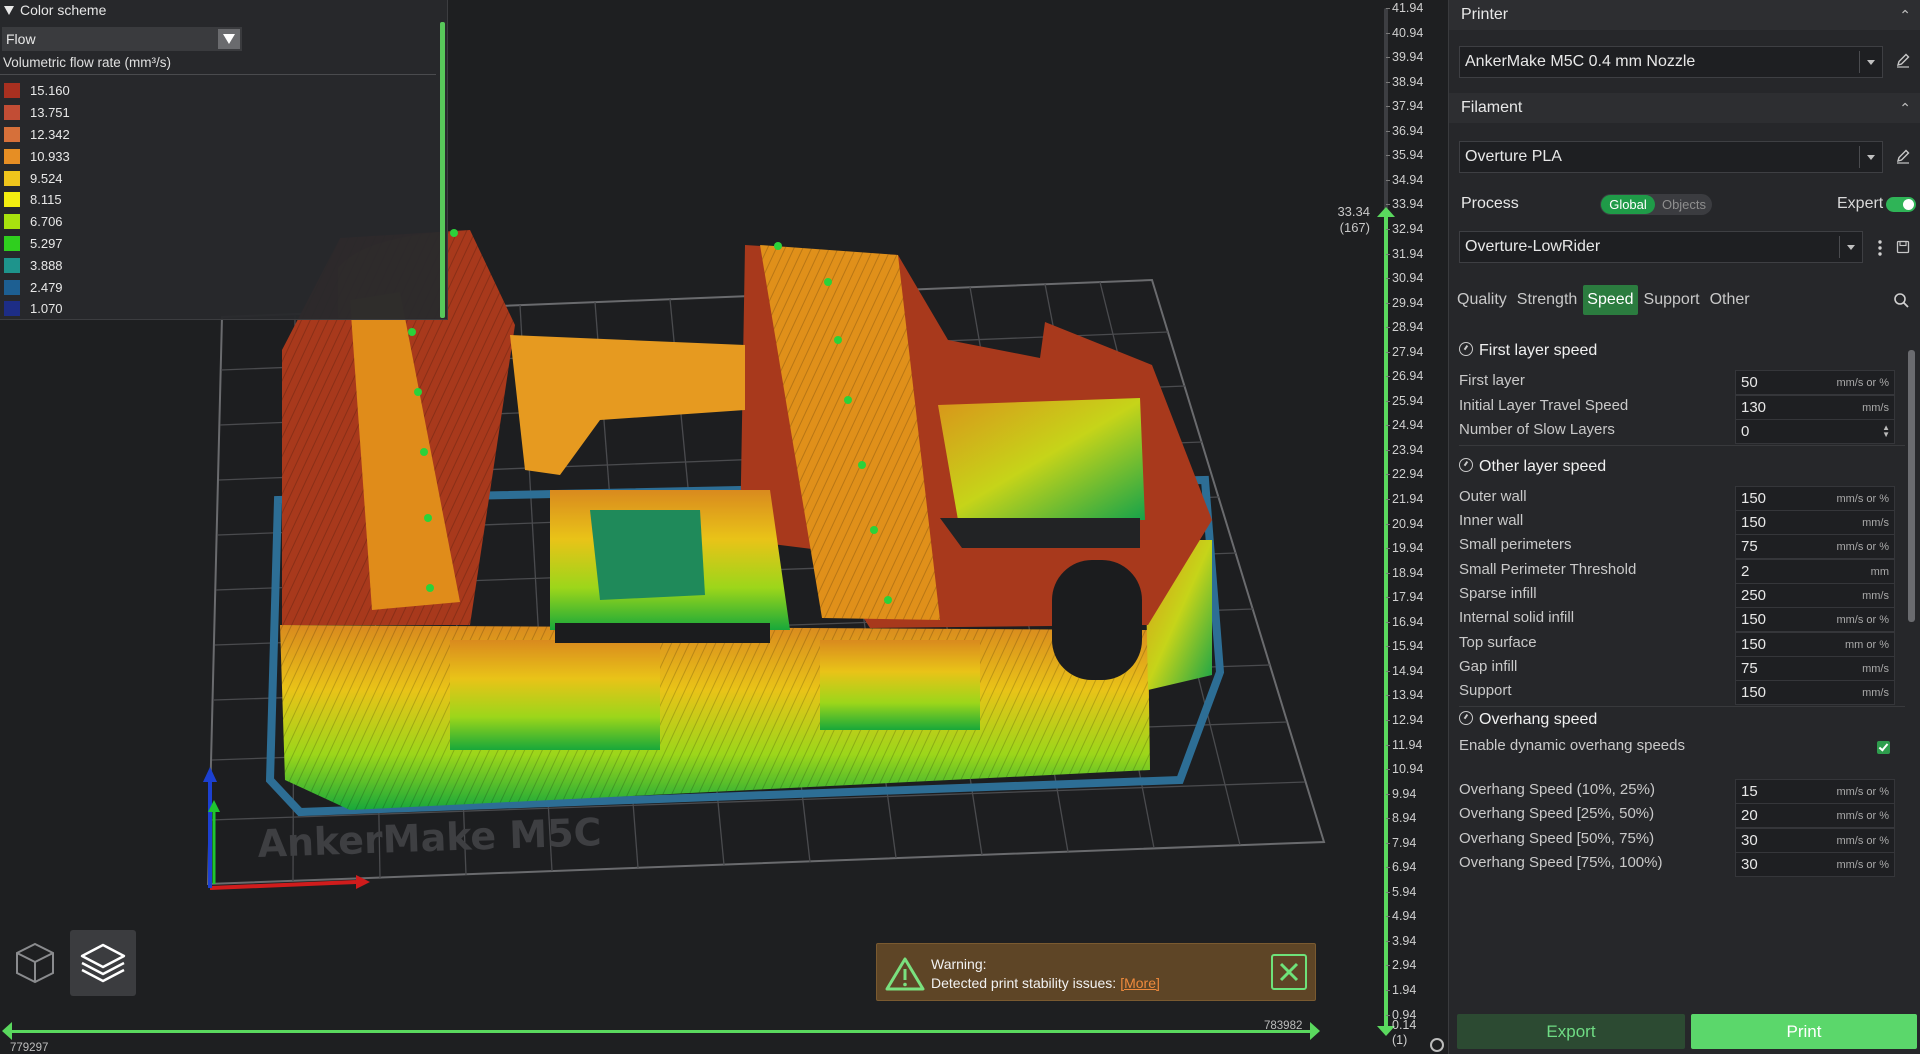 The image size is (1920, 1054). I want to click on layer-tick-label: 6.94, so click(1401, 867).